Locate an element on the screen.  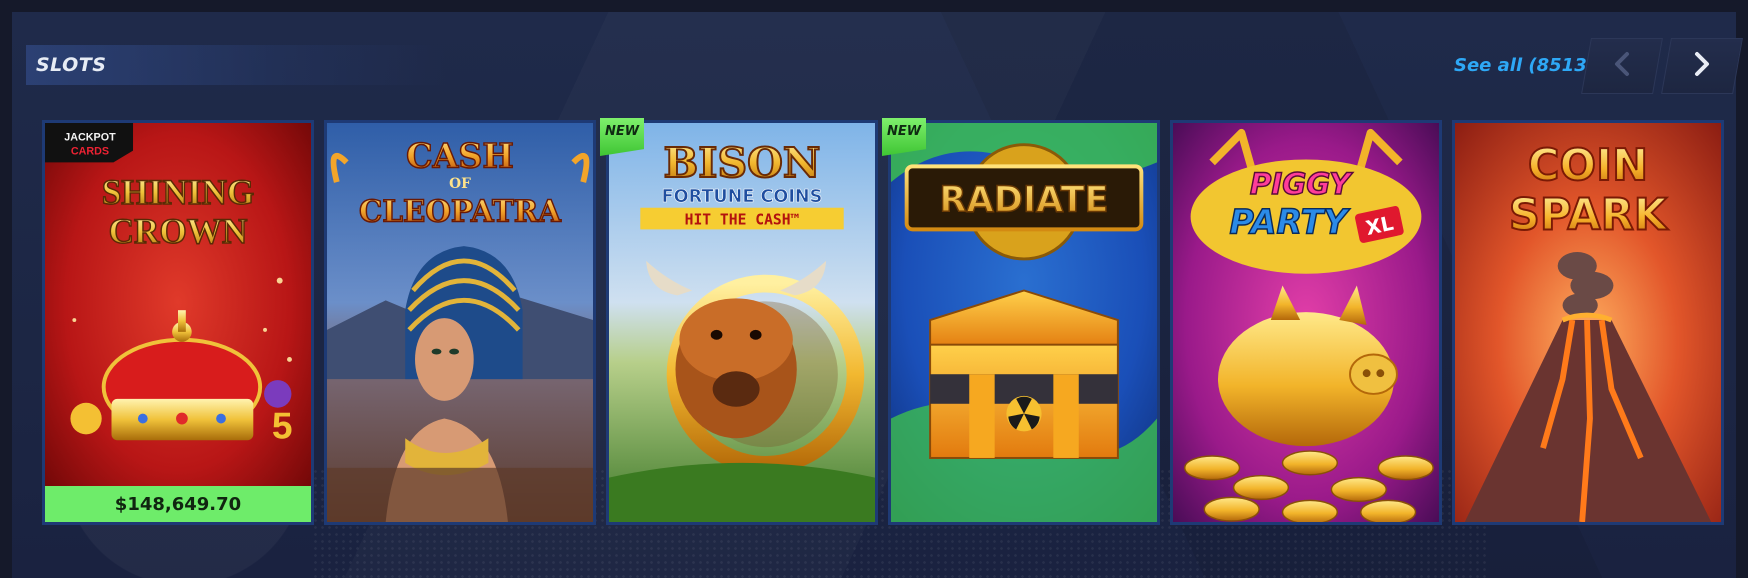
game-tile-bison-fortune-coins: BISON FORTUNE COINS HIT THE CASH™ is located at coordinates (742, 322).